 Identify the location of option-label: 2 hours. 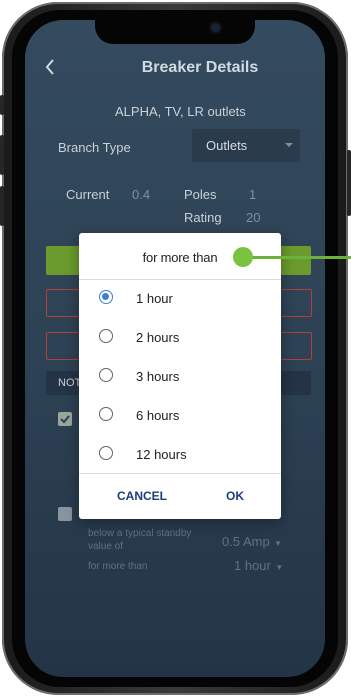
(158, 337).